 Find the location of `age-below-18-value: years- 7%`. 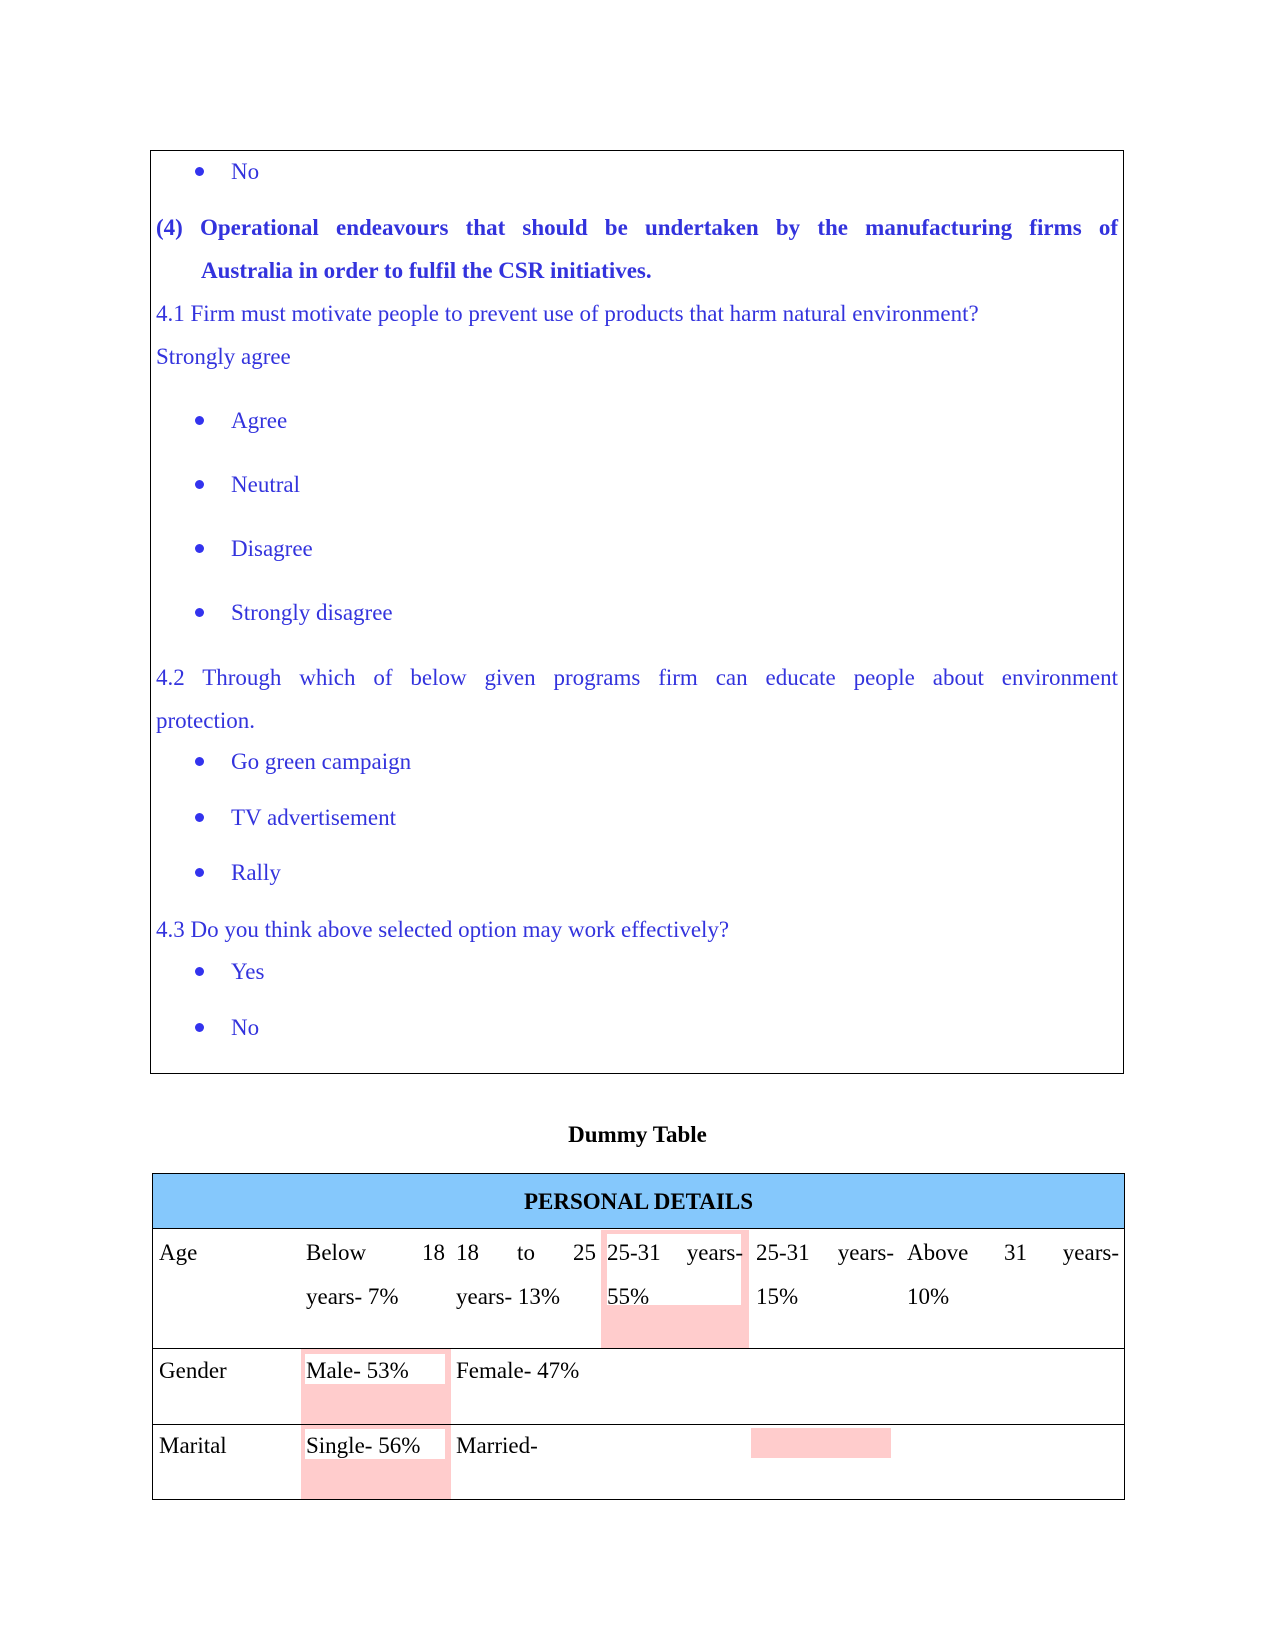

age-below-18-value: years- 7% is located at coordinates (352, 1296).